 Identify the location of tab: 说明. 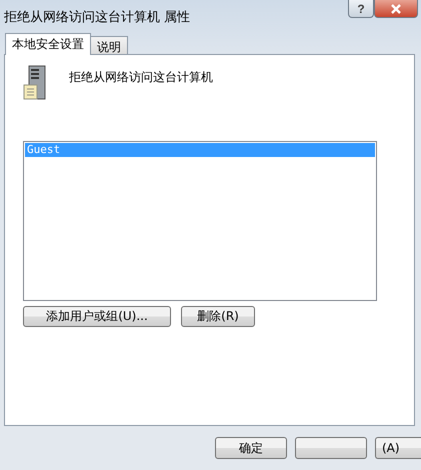
(109, 45).